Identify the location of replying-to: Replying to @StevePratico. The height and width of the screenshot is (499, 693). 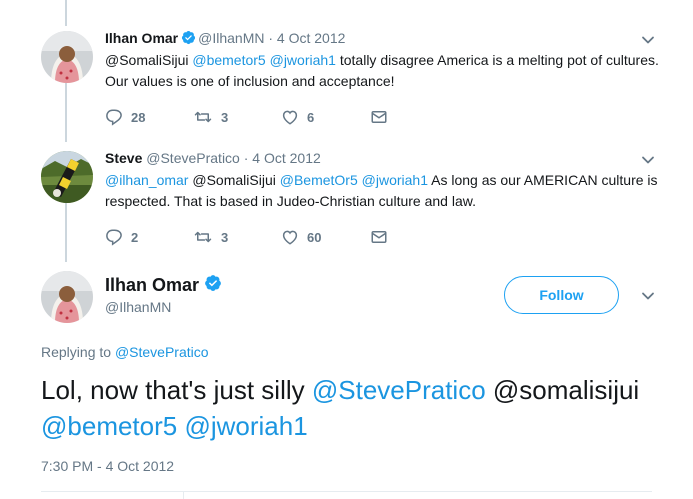
(125, 352).